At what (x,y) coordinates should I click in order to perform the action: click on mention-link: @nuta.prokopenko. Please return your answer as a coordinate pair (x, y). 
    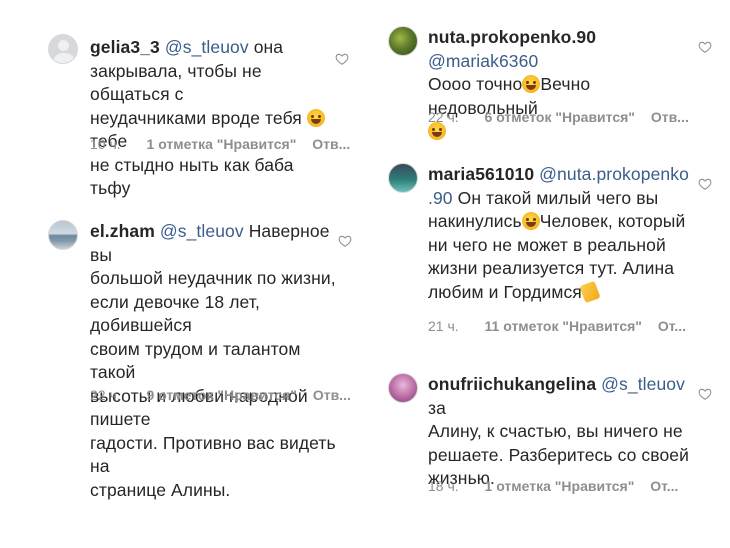
    Looking at the image, I should click on (614, 174).